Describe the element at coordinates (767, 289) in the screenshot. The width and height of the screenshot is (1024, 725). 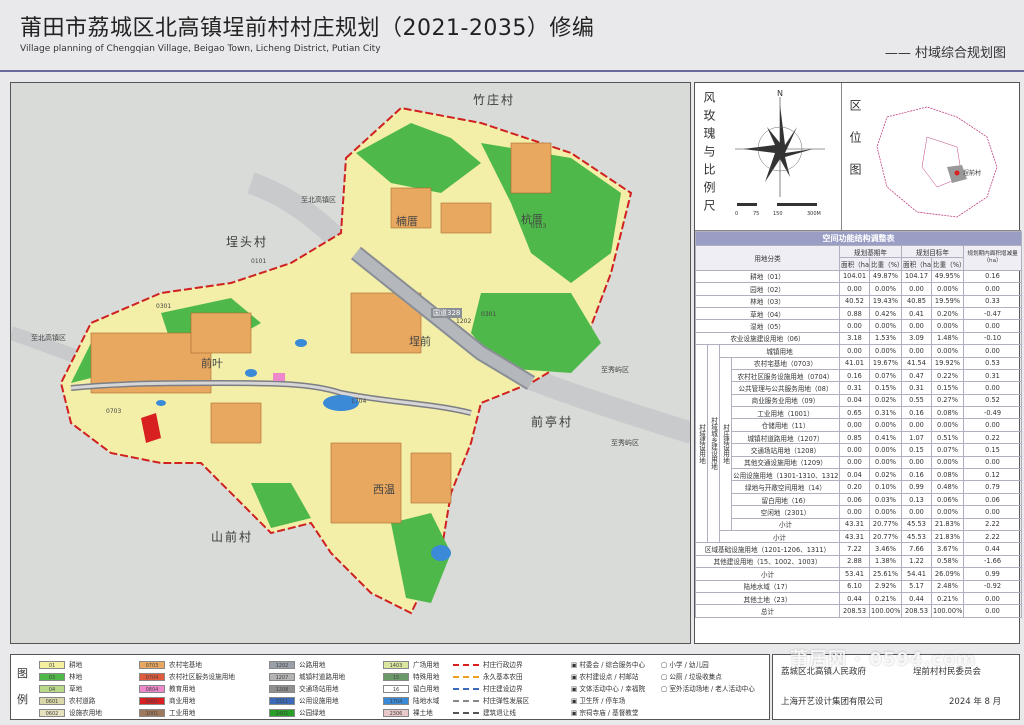
I see `table-cell: 园地（02）` at that location.